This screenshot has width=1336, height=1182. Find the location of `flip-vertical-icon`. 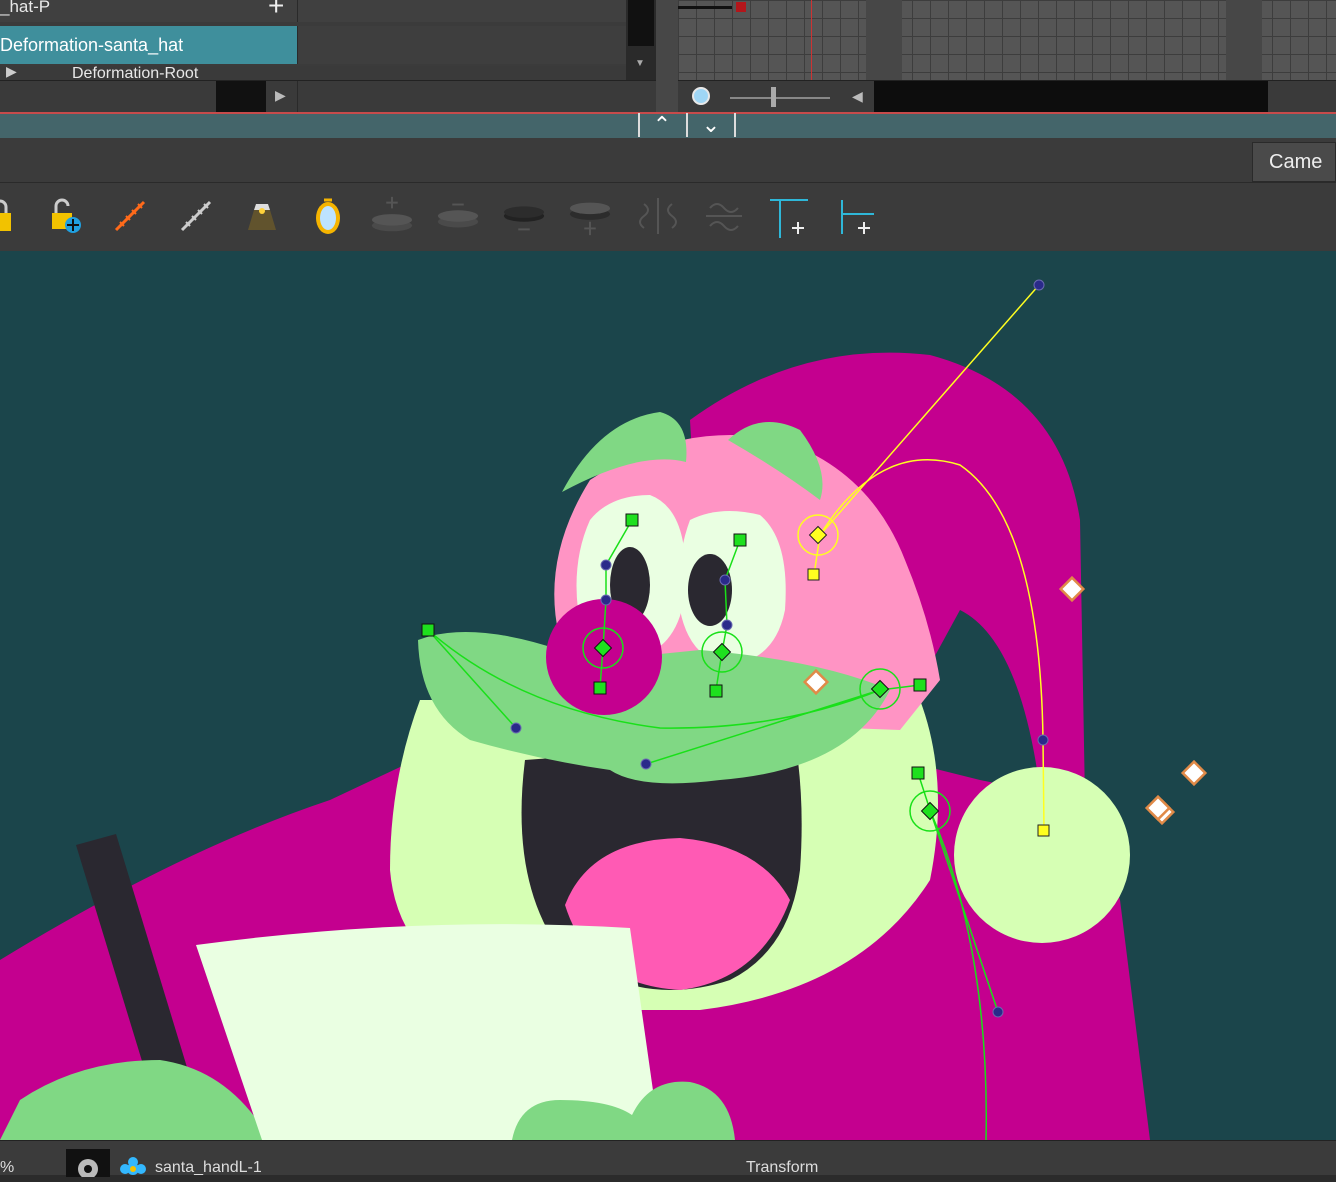

flip-vertical-icon is located at coordinates (724, 216).